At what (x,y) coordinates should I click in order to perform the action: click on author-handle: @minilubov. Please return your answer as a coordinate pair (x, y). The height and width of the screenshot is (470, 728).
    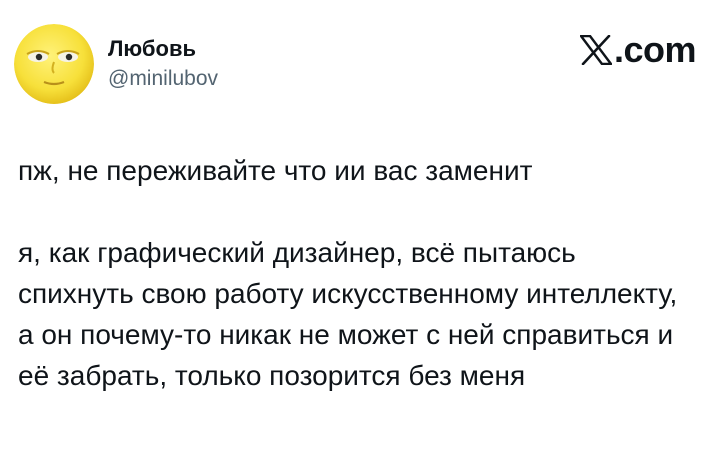
    Looking at the image, I should click on (163, 79).